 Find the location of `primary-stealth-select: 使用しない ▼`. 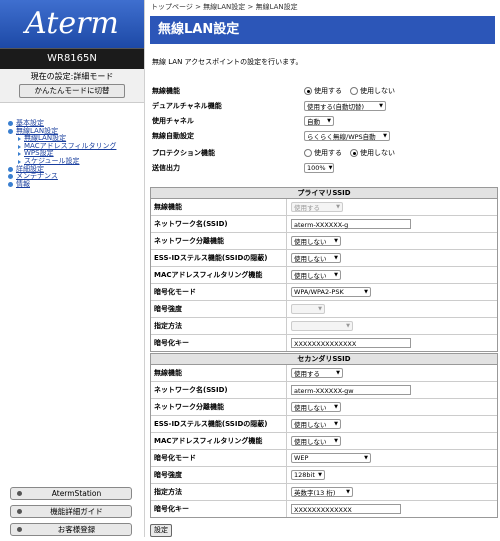

primary-stealth-select: 使用しない ▼ is located at coordinates (316, 258).